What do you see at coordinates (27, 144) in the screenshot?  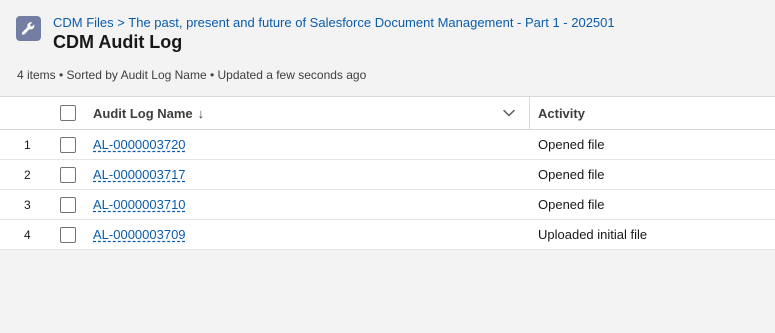 I see `row-number: 1` at bounding box center [27, 144].